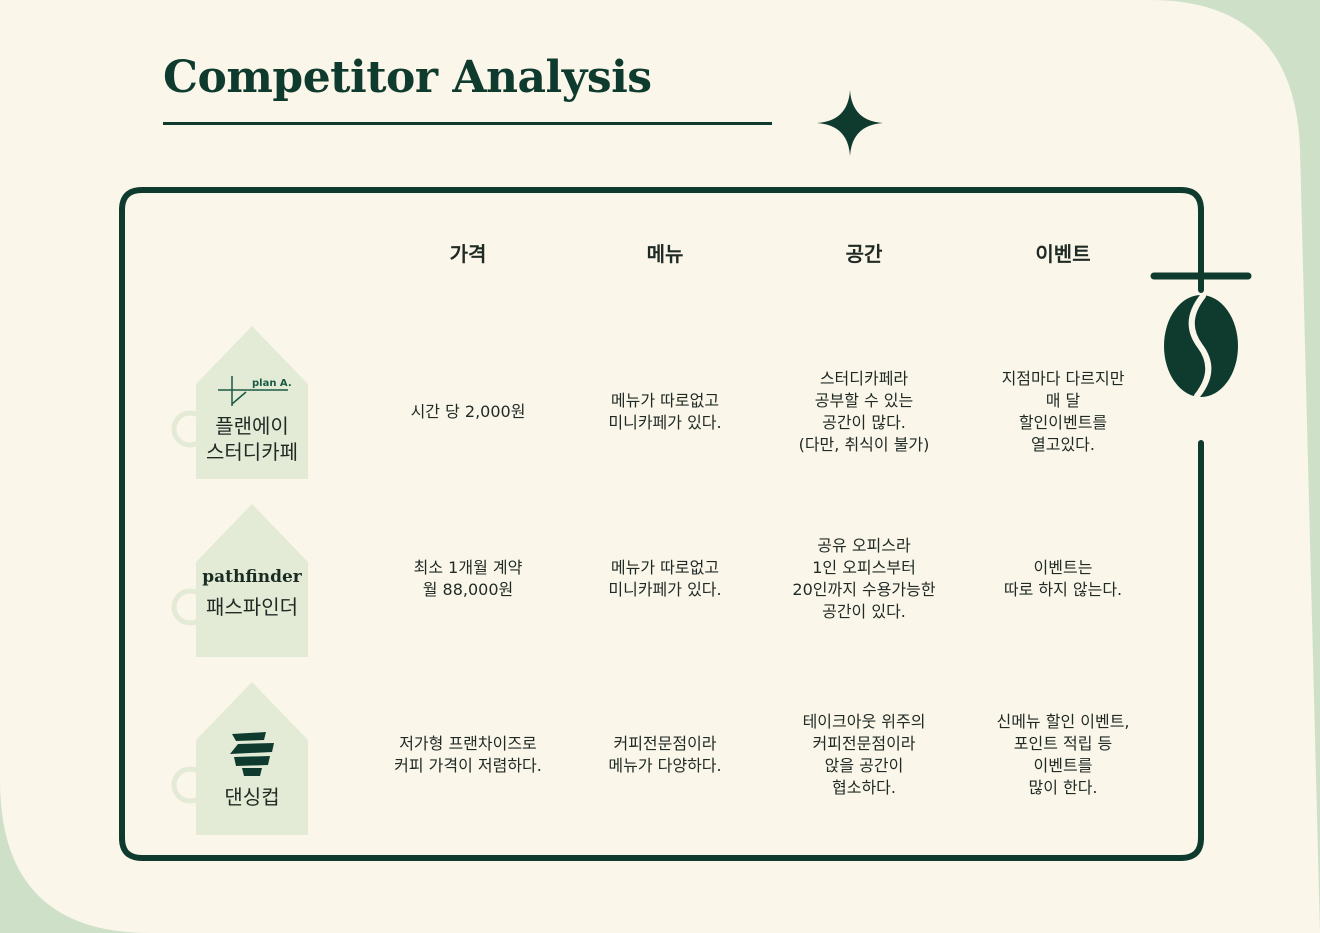 Image resolution: width=1320 pixels, height=933 pixels. What do you see at coordinates (850, 123) in the screenshot?
I see `sparkle-icon` at bounding box center [850, 123].